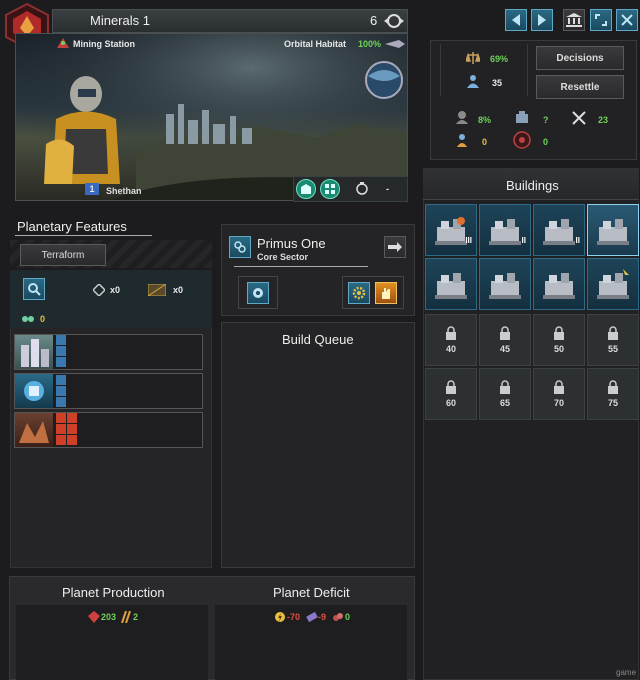 The height and width of the screenshot is (680, 640). What do you see at coordinates (394, 23) in the screenshot?
I see `planet-size-icon` at bounding box center [394, 23].